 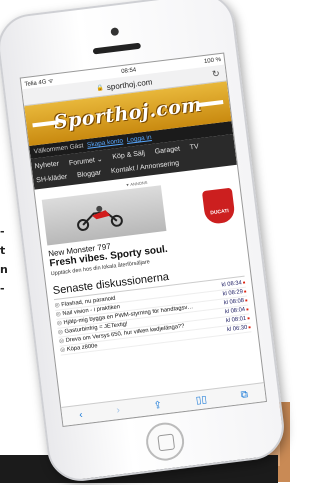 I want to click on share-icon: ⇪, so click(x=158, y=405).